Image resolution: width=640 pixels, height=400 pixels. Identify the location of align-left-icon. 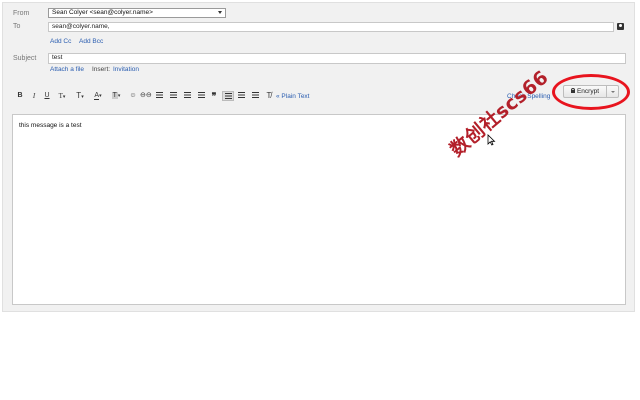
(228, 96).